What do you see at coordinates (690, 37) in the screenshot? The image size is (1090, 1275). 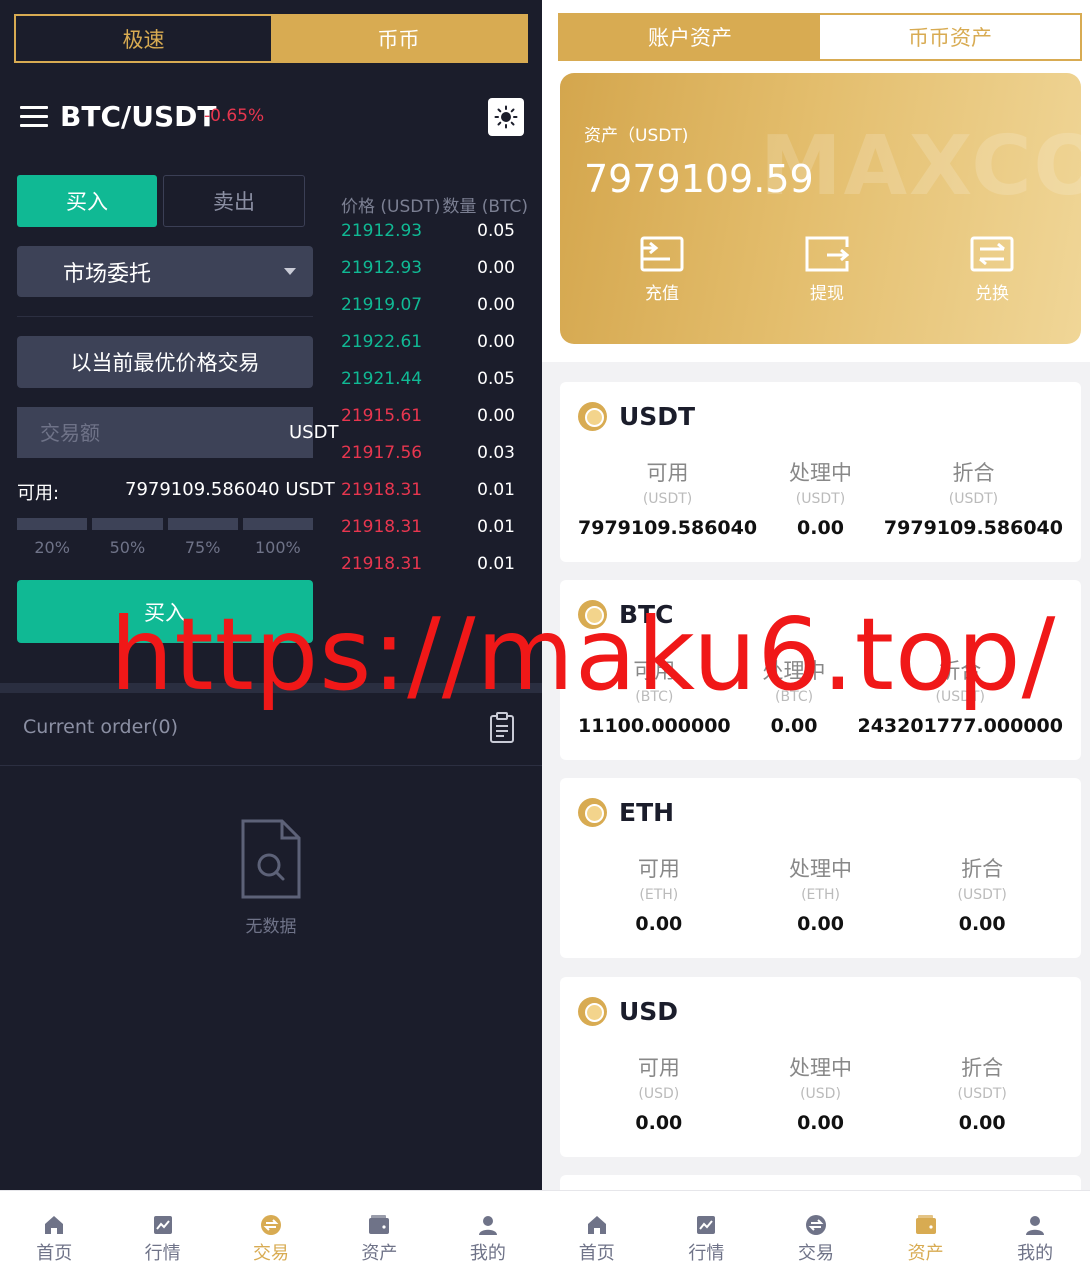 I see `tab-account-assets: 账户资产` at bounding box center [690, 37].